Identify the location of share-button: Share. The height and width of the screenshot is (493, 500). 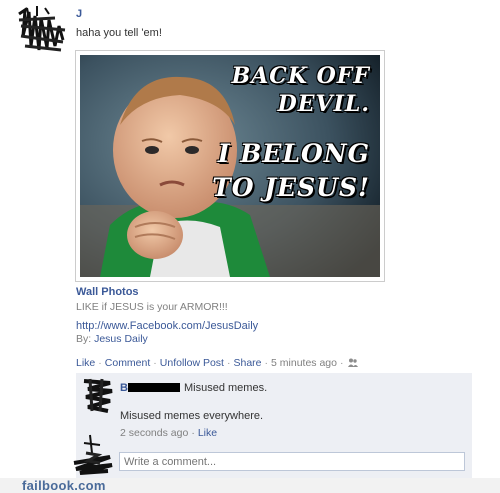
(247, 363).